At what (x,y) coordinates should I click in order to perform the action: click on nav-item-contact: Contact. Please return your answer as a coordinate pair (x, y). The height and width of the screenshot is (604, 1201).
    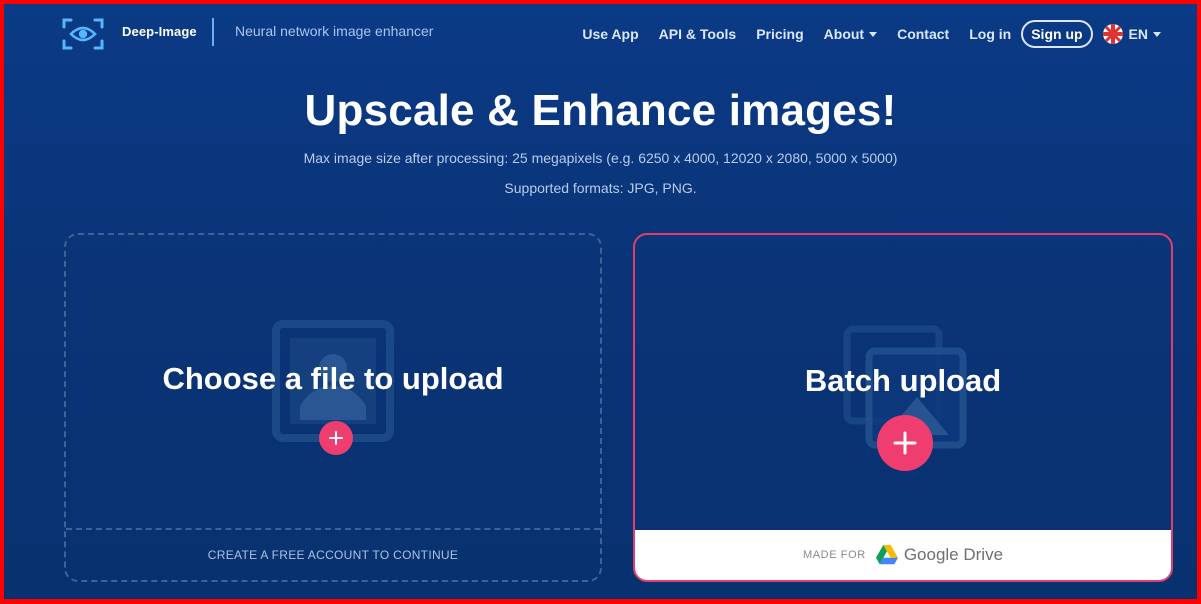
    Looking at the image, I should click on (923, 34).